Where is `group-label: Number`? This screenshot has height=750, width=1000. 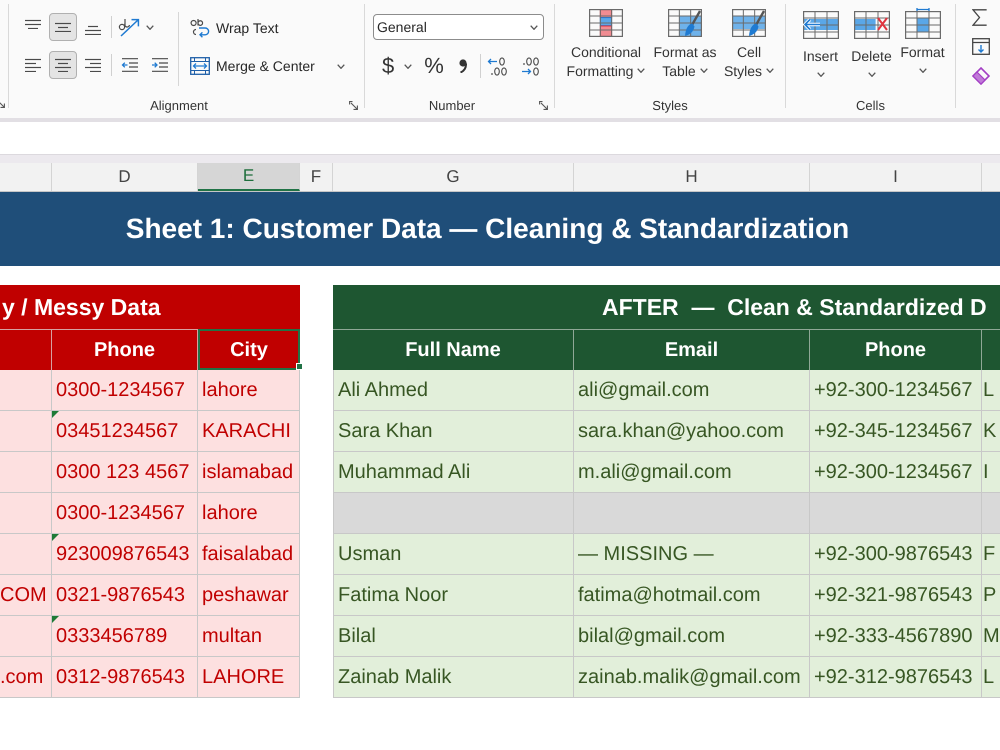 group-label: Number is located at coordinates (452, 105).